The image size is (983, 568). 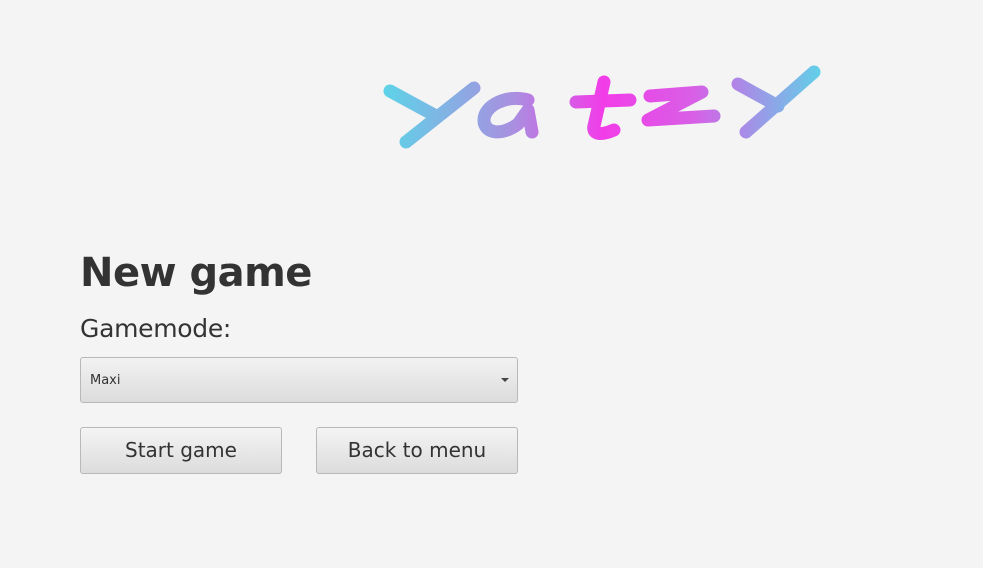 What do you see at coordinates (196, 273) in the screenshot?
I see `page-title: New game` at bounding box center [196, 273].